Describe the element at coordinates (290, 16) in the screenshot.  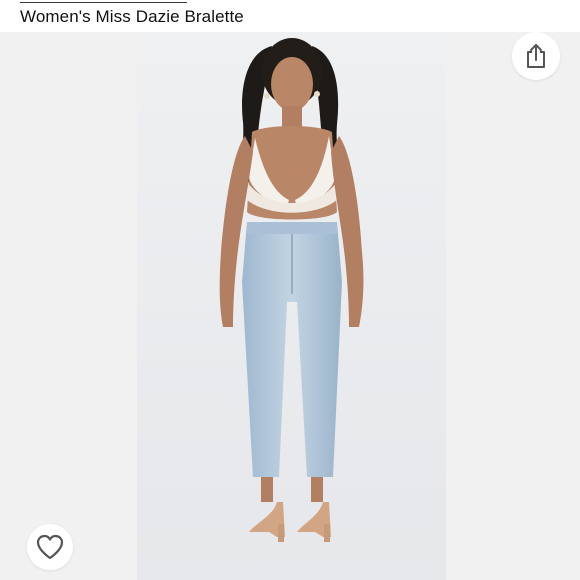
I see `header-bar: Women's Miss Dazie Bralette` at that location.